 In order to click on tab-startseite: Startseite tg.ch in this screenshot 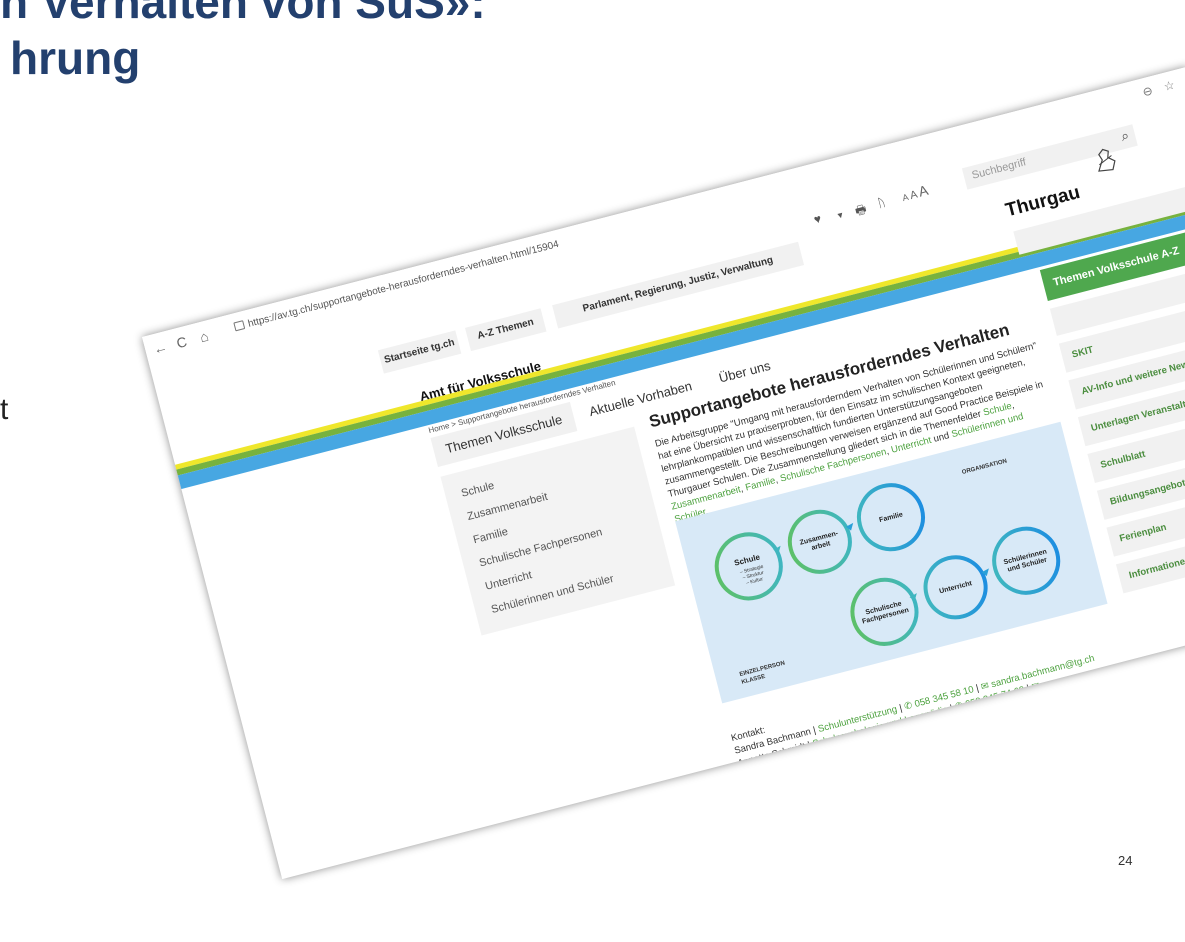, I will do `click(419, 352)`.